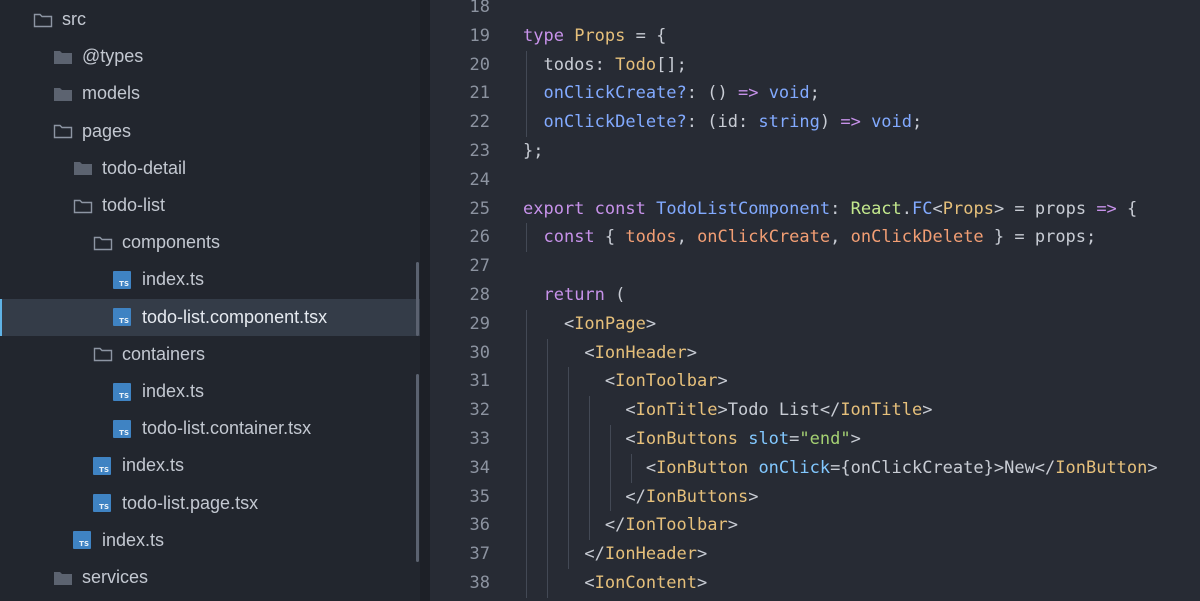 The image size is (1200, 601). Describe the element at coordinates (417, 299) in the screenshot. I see `explorer-scrollbar-top` at that location.